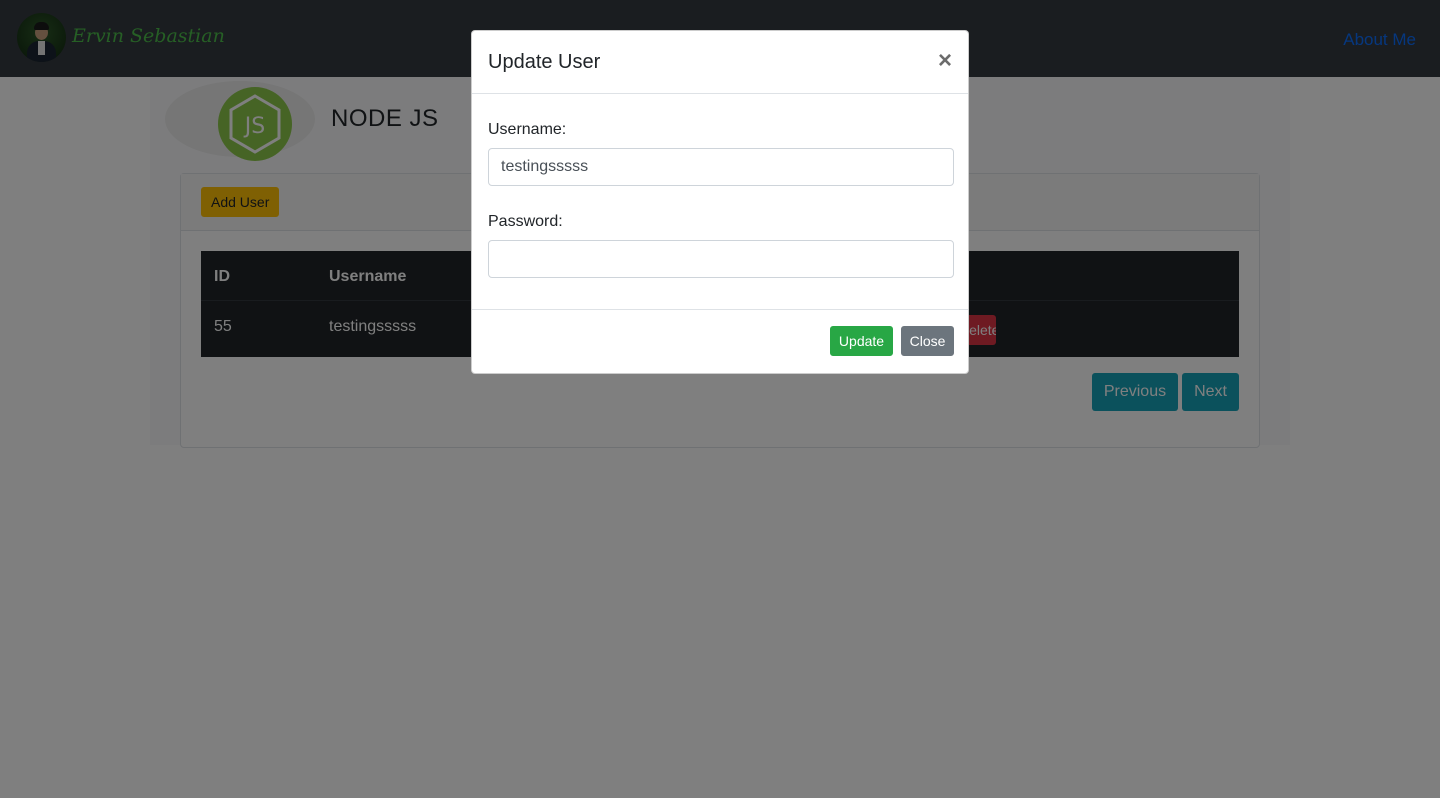  I want to click on modal-body: Username: Password:, so click(720, 202).